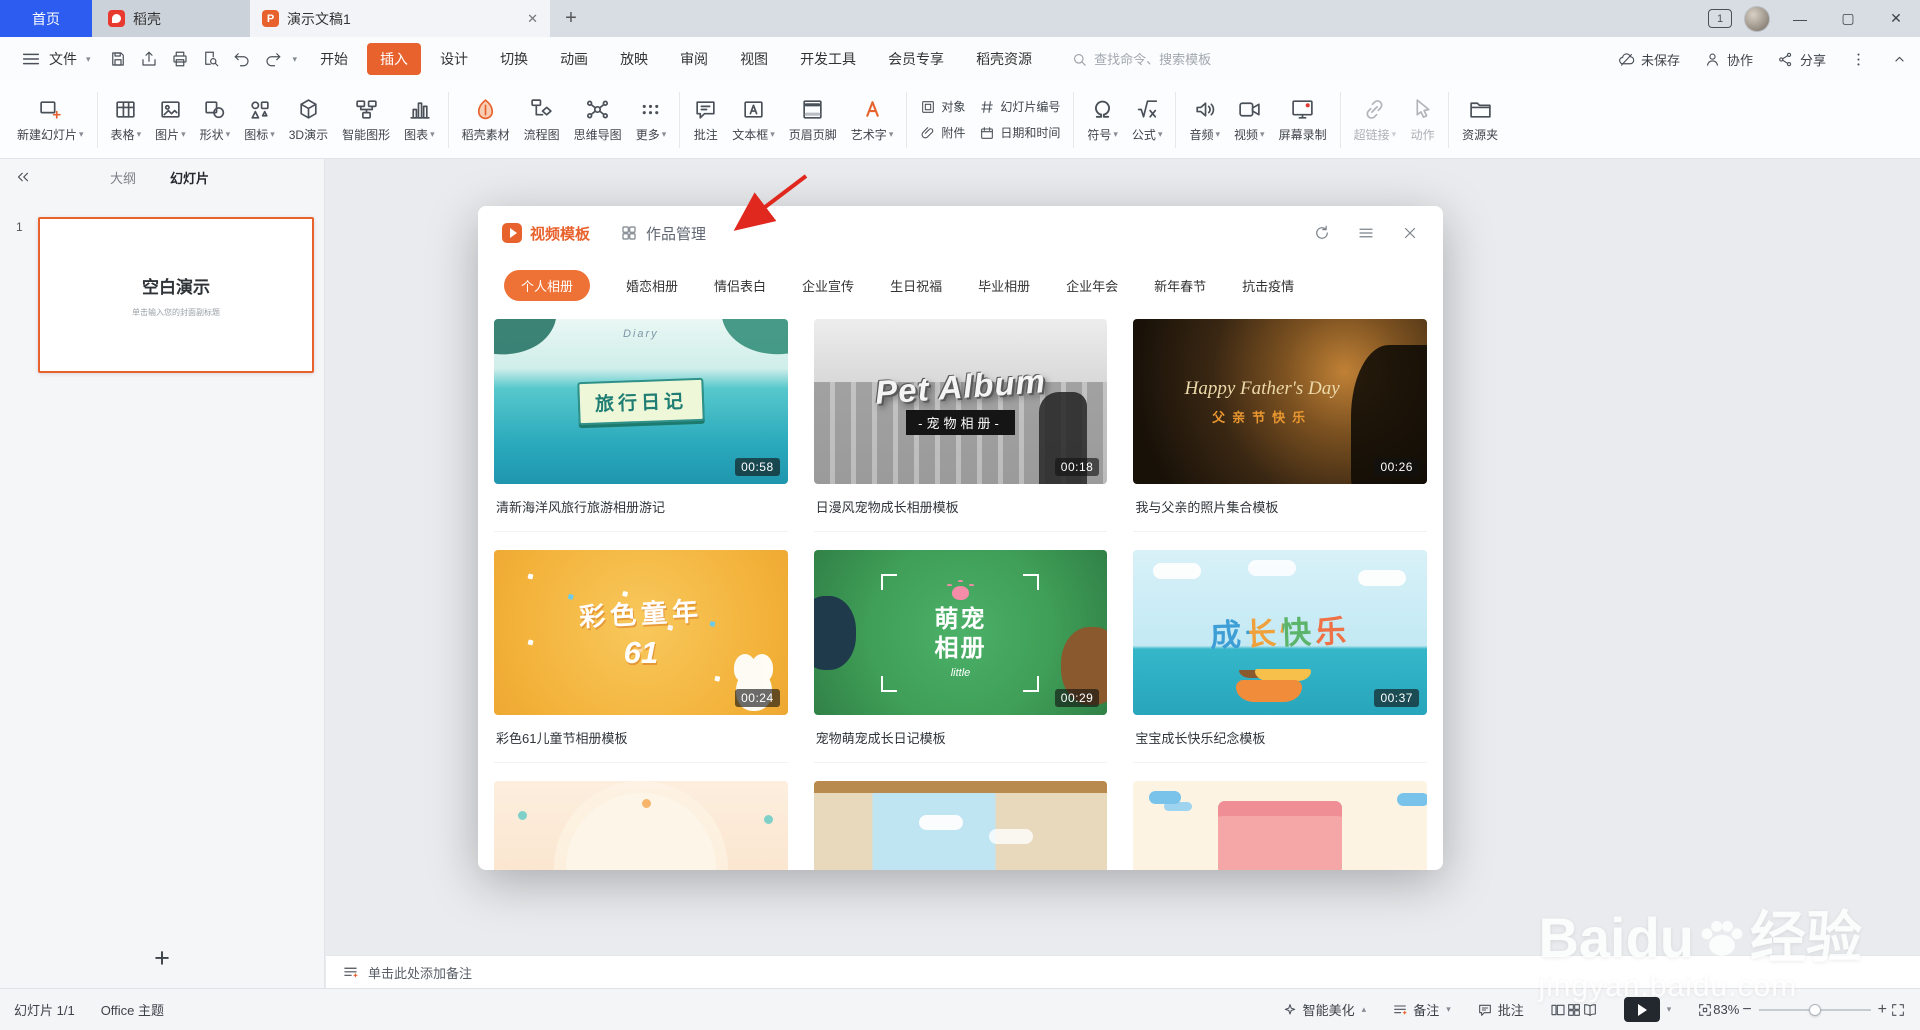 The width and height of the screenshot is (1920, 1030). Describe the element at coordinates (400, 18) in the screenshot. I see `document-tab: P 演示文稿1 ✕` at that location.